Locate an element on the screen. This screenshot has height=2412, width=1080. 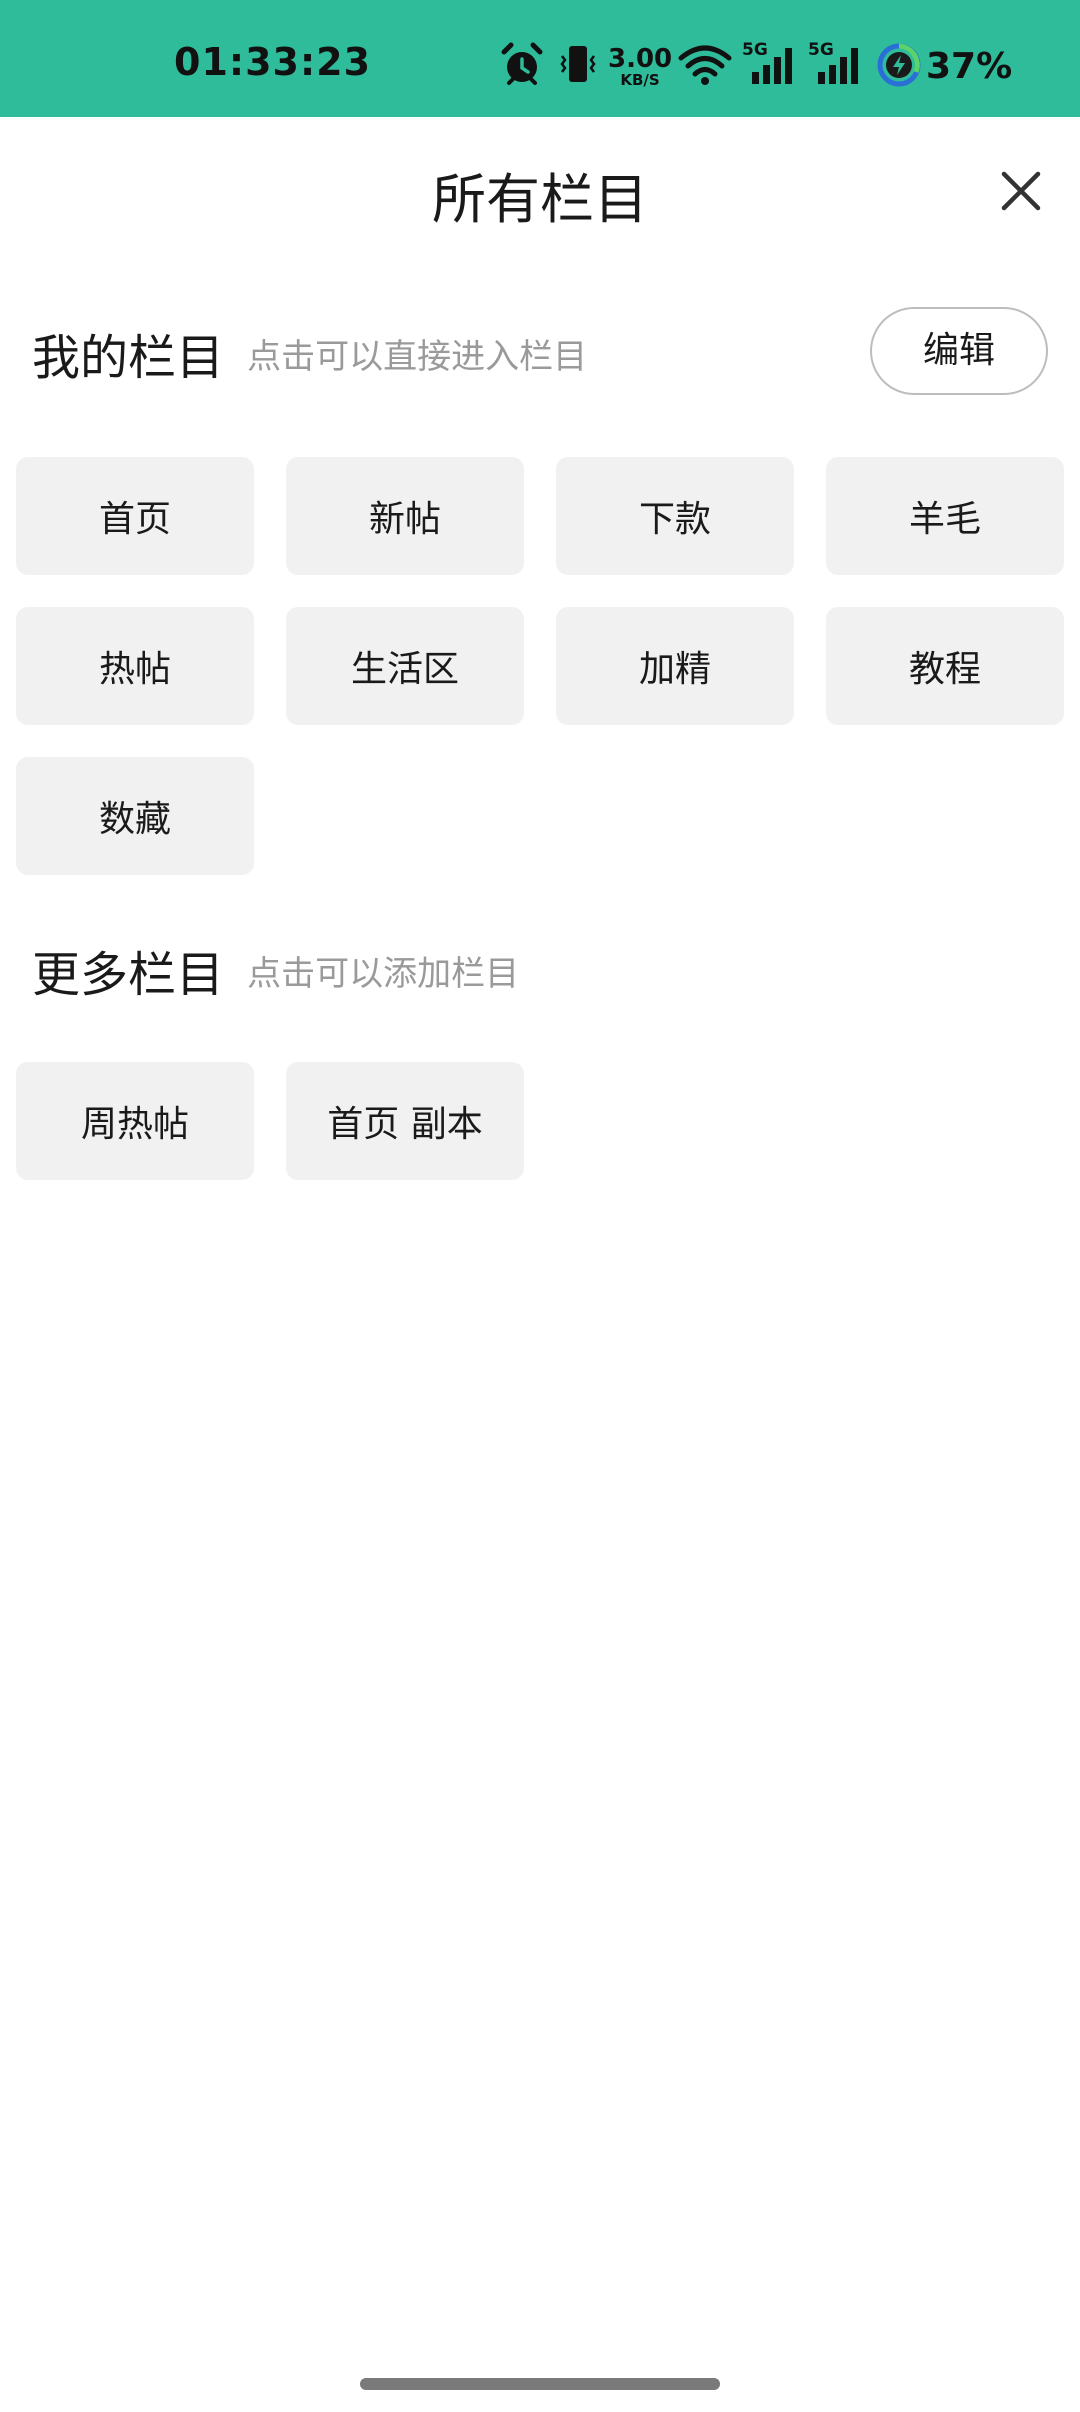
alarm-icon is located at coordinates (522, 63).